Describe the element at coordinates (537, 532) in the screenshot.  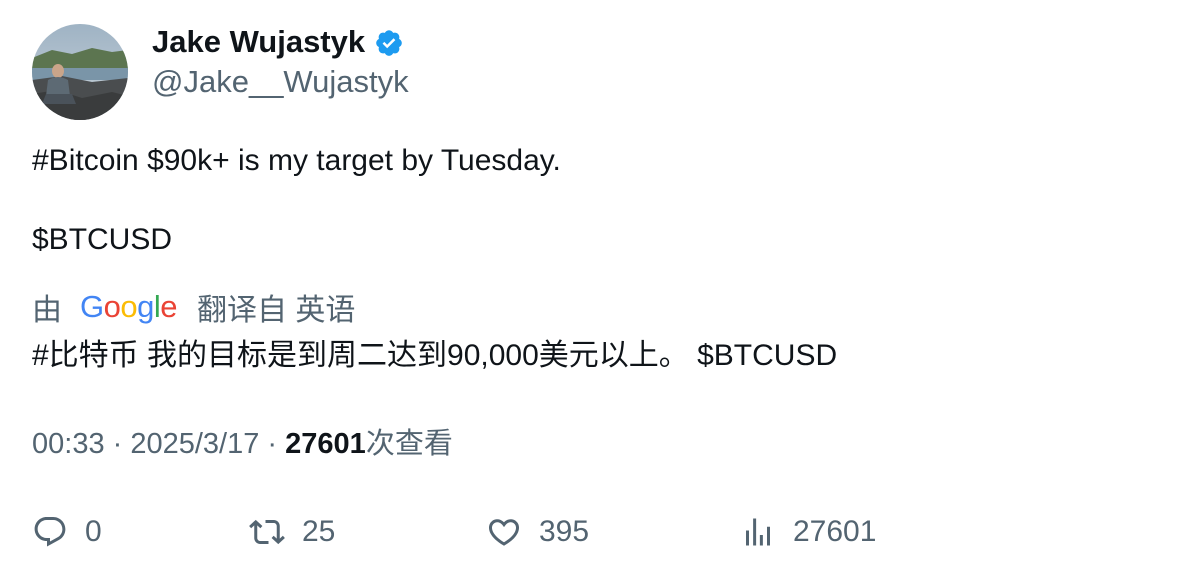
I see `like-button: 395` at that location.